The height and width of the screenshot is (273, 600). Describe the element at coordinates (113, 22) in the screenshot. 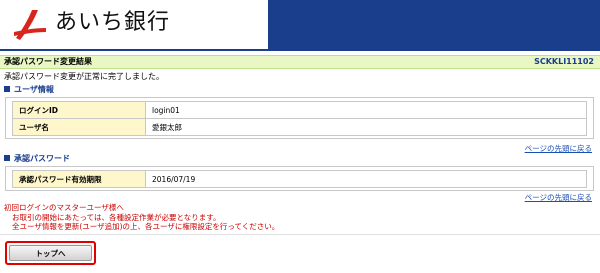

I see `brand-name: あいち銀行` at that location.